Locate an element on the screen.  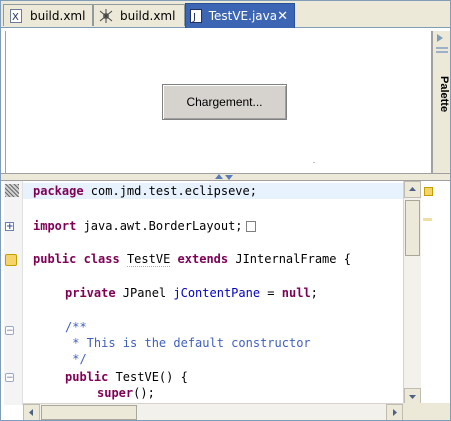
tab-build-xml-1: X build.xml is located at coordinates (48, 15).